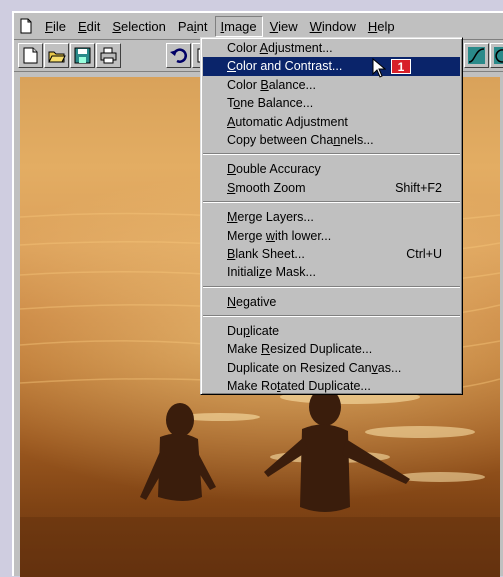 The image size is (503, 577). What do you see at coordinates (193, 26) in the screenshot?
I see `menu-paint: Paint` at bounding box center [193, 26].